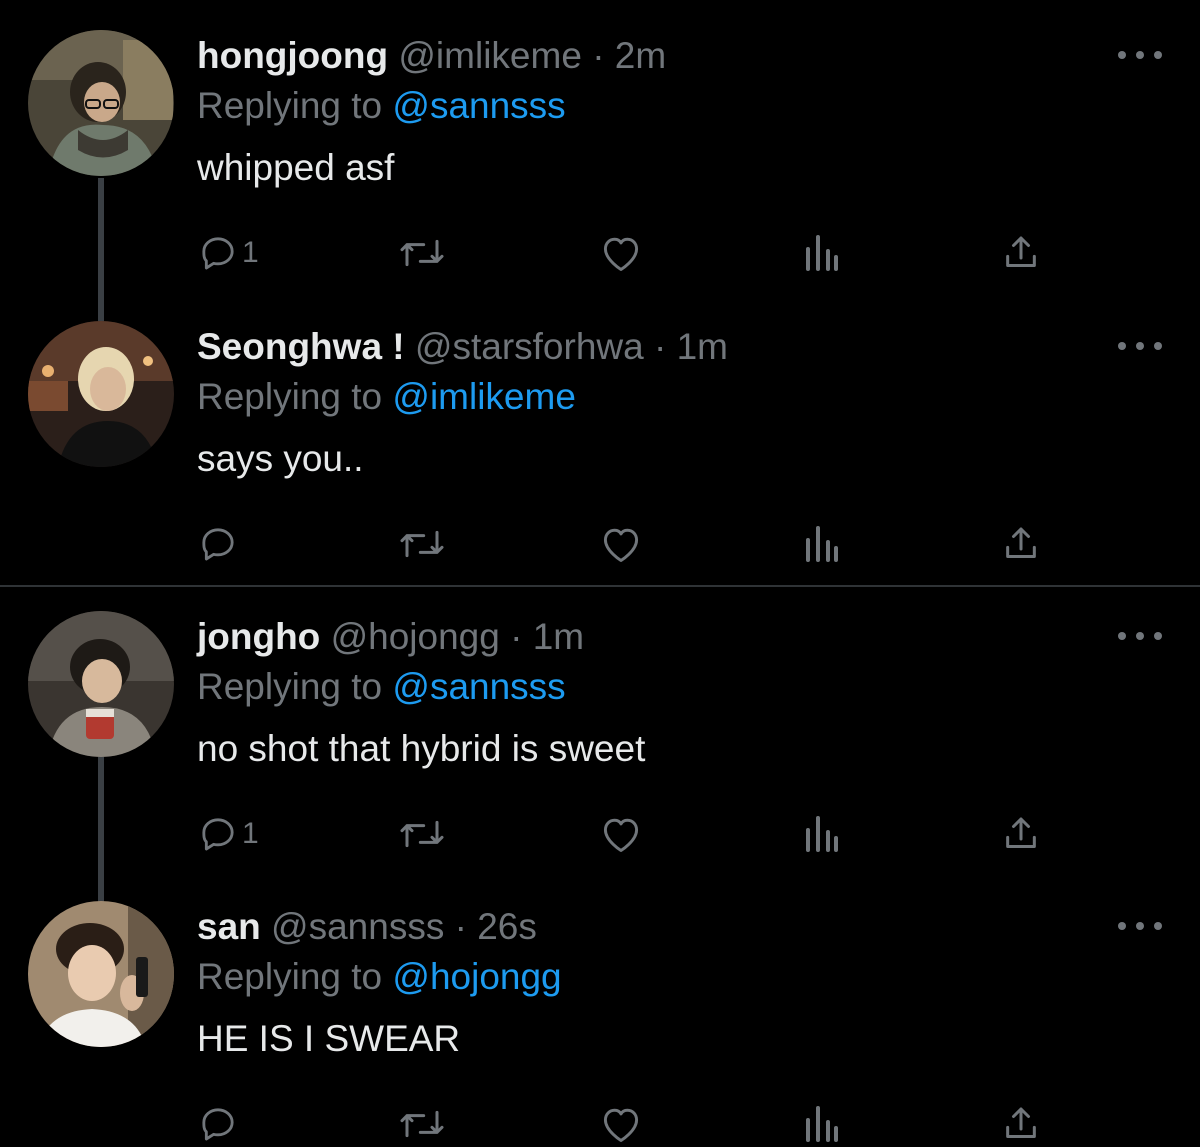  Describe the element at coordinates (292, 55) in the screenshot. I see `display-name: hongjoong` at that location.